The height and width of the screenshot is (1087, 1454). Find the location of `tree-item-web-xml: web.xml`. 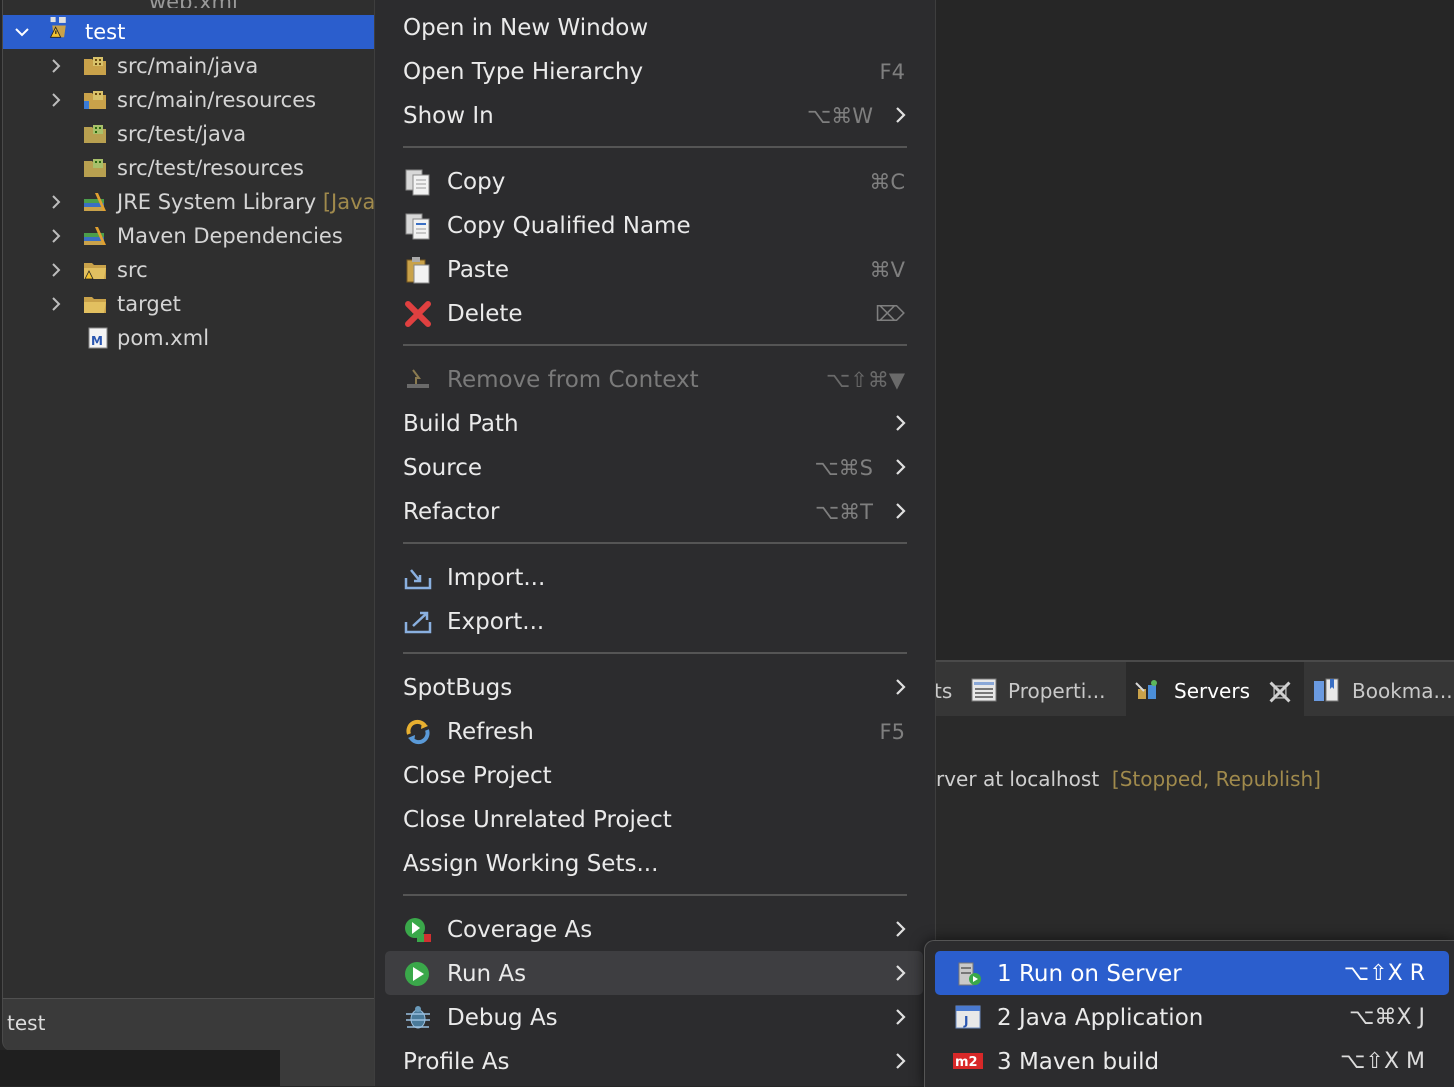

tree-item-web-xml: web.xml is located at coordinates (178, 4).